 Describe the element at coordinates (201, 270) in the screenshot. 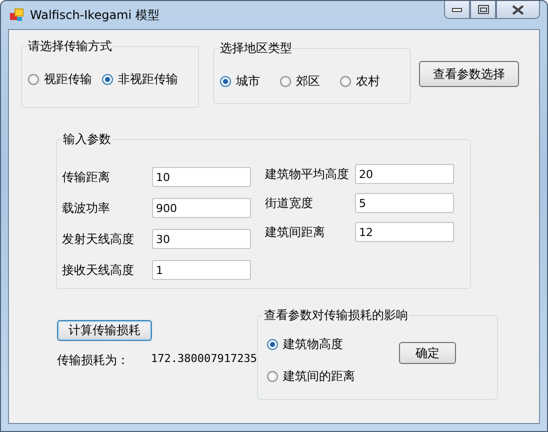

I see `input-field: 1` at that location.